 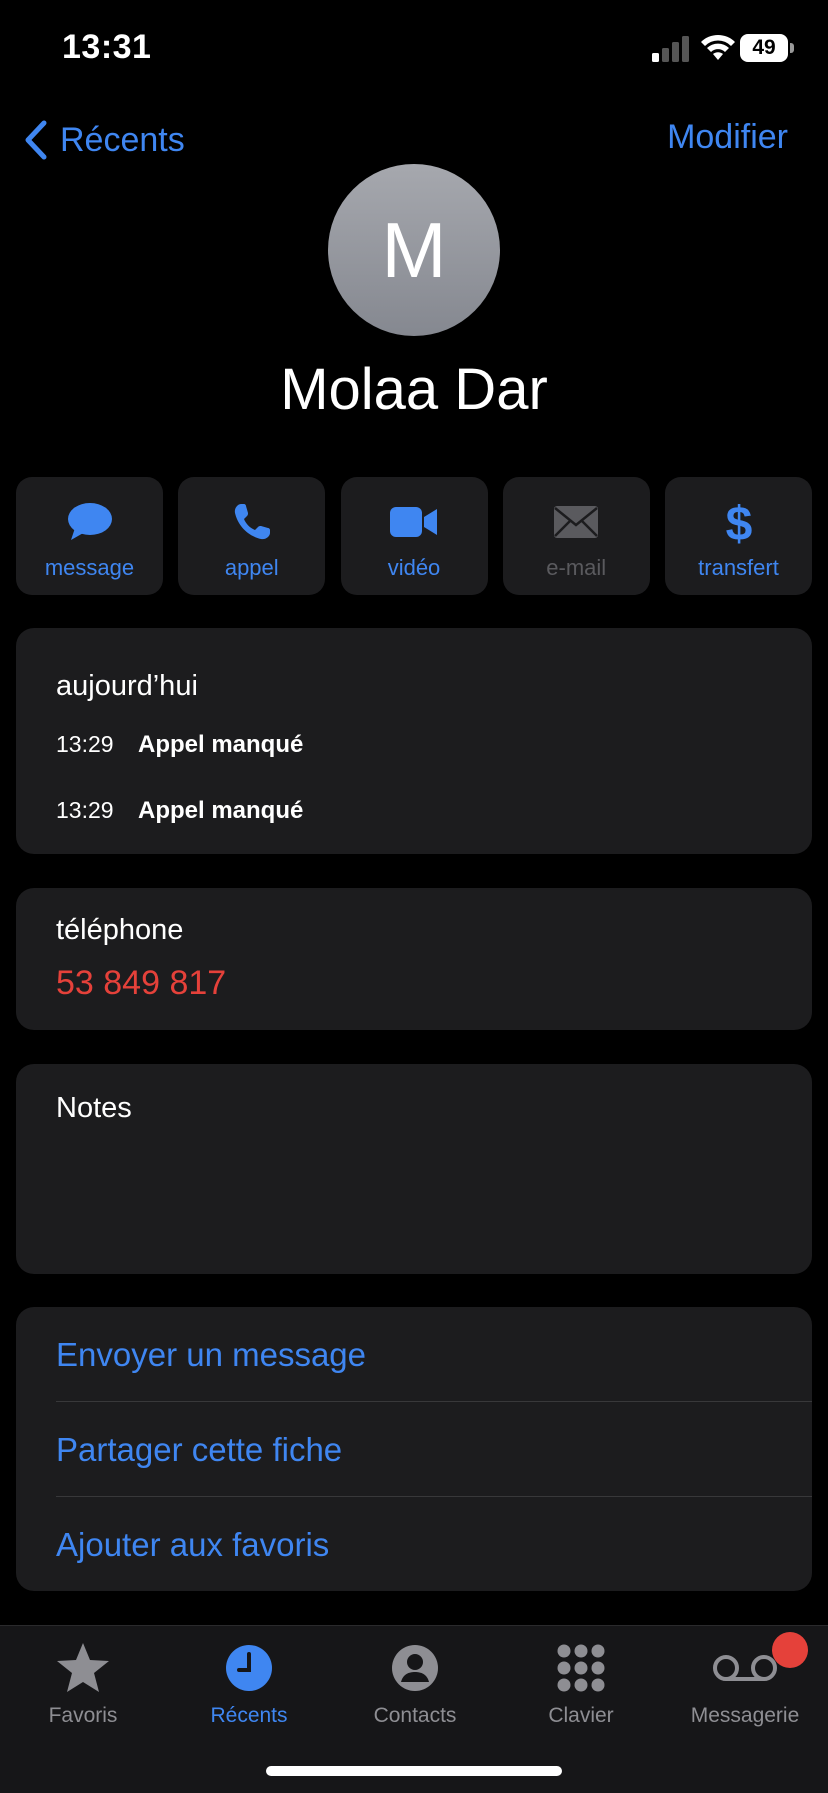 I want to click on keypad-icon, so click(x=581, y=1668).